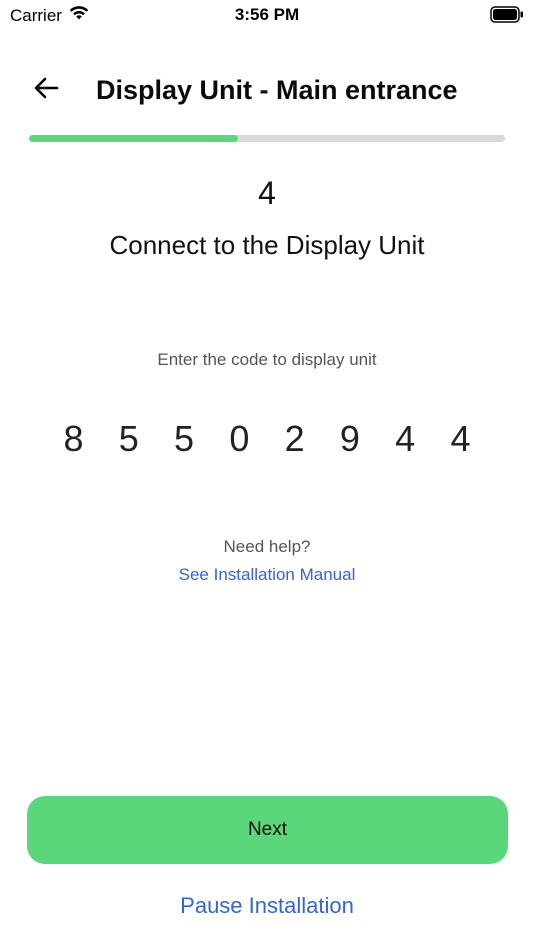 The width and height of the screenshot is (534, 950). Describe the element at coordinates (507, 17) in the screenshot. I see `battery-icon` at that location.